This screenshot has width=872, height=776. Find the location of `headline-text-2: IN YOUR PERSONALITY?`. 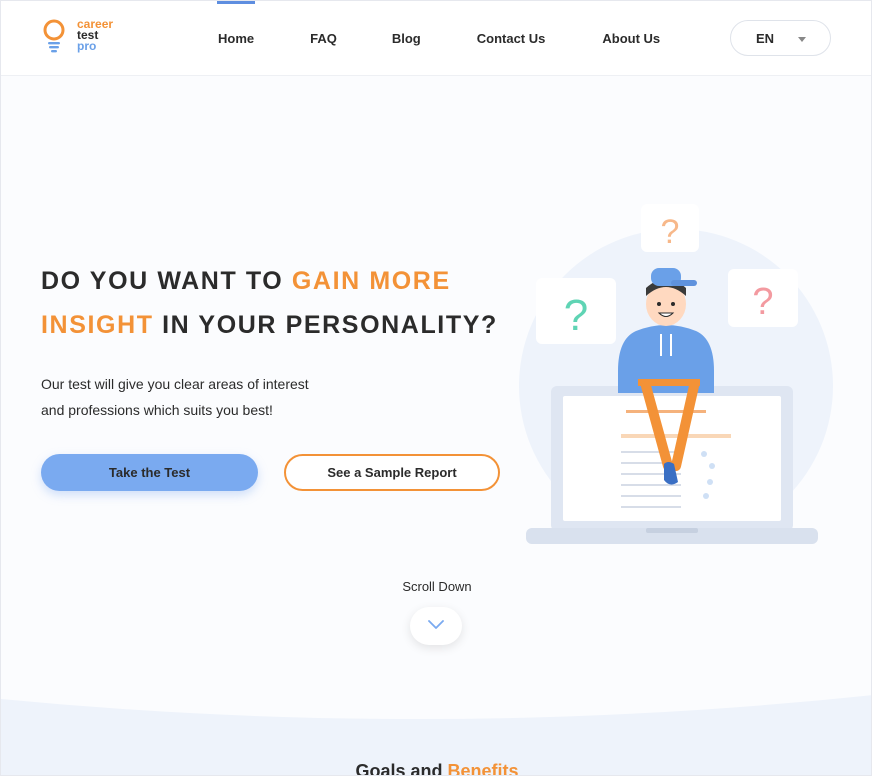

headline-text-2: IN YOUR PERSONALITY? is located at coordinates (325, 325).